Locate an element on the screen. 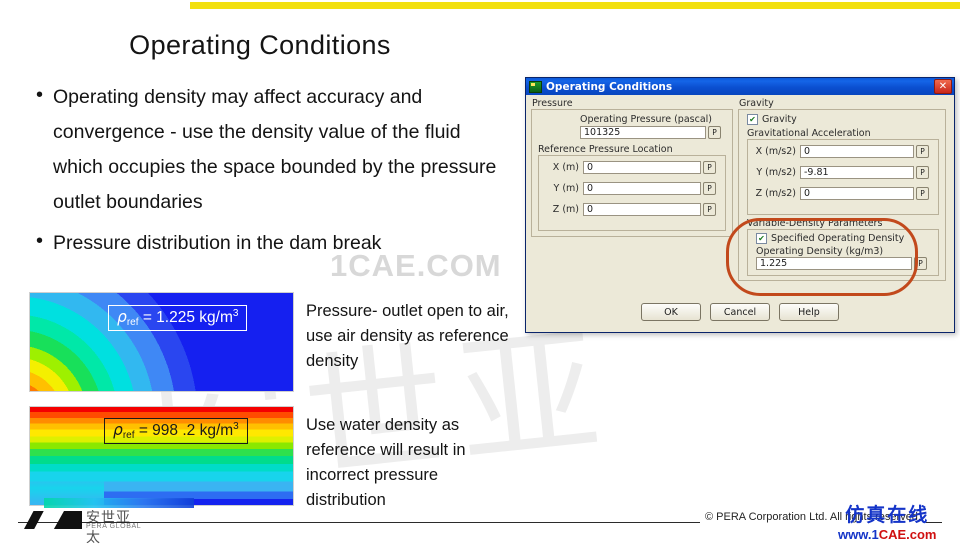 Image resolution: width=960 pixels, height=547 pixels. gravity-z-input: 0 is located at coordinates (857, 193).